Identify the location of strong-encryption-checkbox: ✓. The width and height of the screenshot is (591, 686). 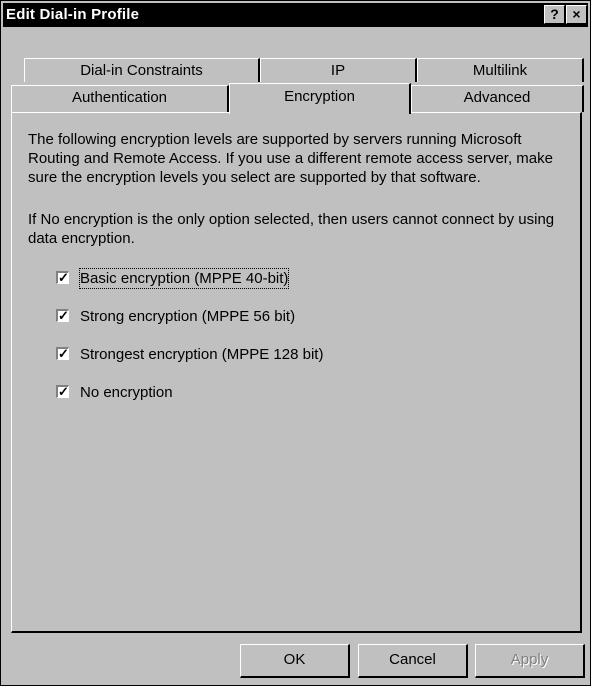
(62, 315).